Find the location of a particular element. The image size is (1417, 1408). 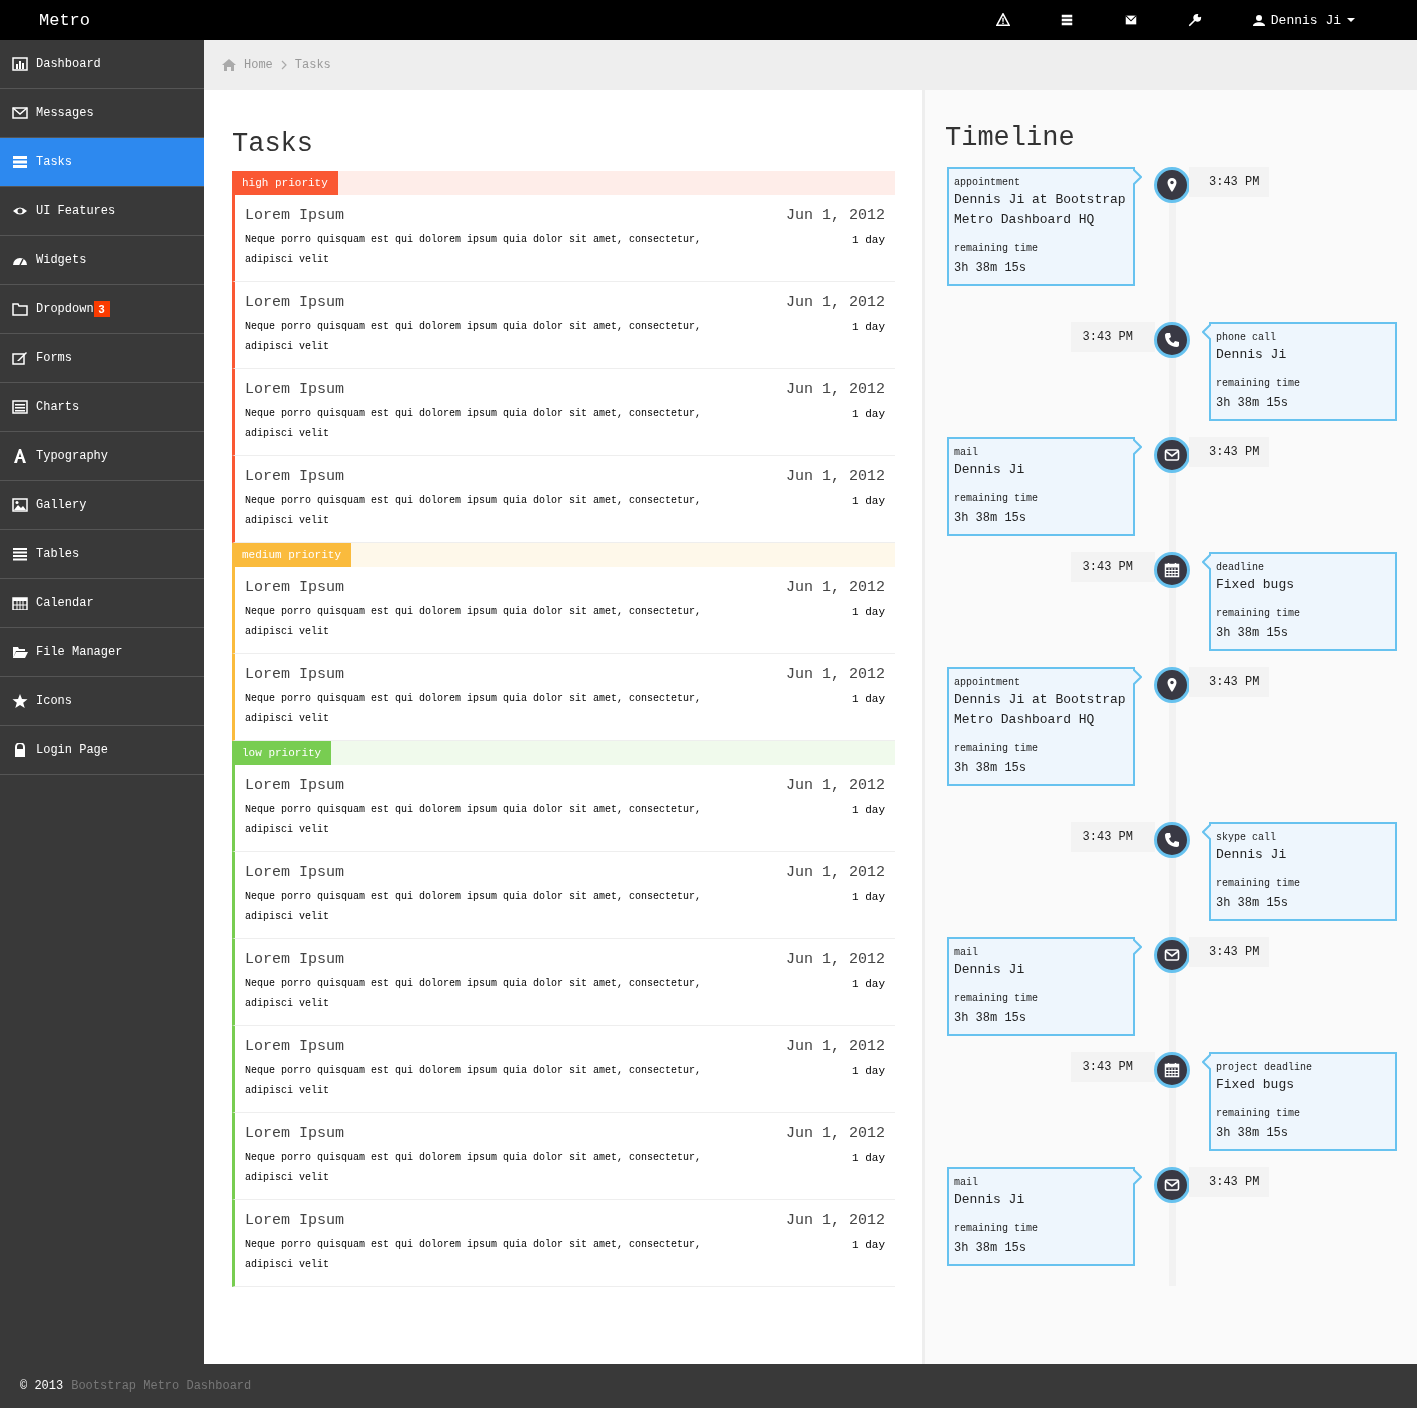

image-icon is located at coordinates (20, 505).